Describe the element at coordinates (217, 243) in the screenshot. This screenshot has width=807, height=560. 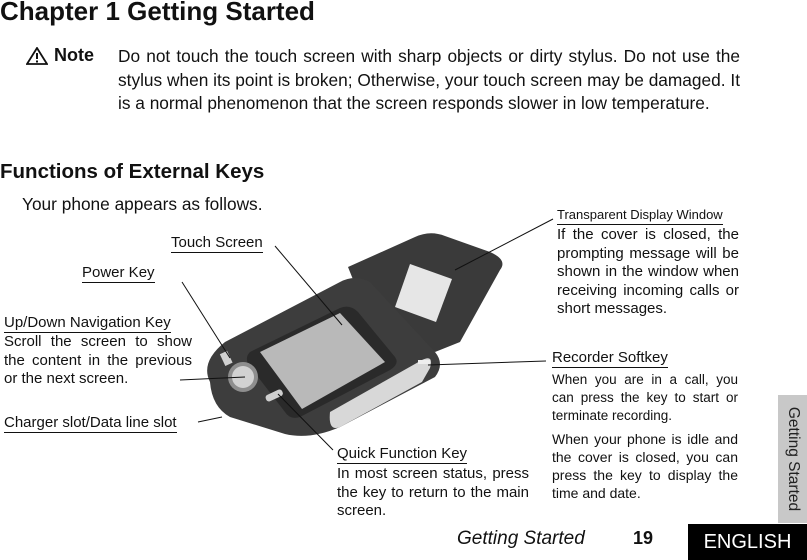
I see `callout-touch-screen-label: Touch Screen` at that location.